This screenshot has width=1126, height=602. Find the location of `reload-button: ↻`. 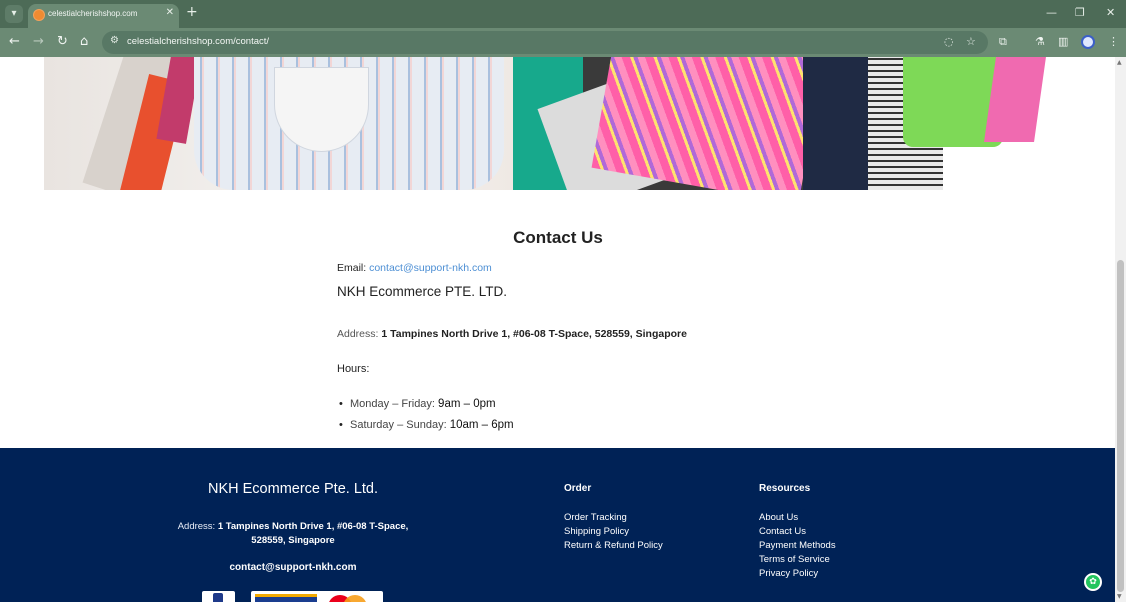

reload-button: ↻ is located at coordinates (62, 42).